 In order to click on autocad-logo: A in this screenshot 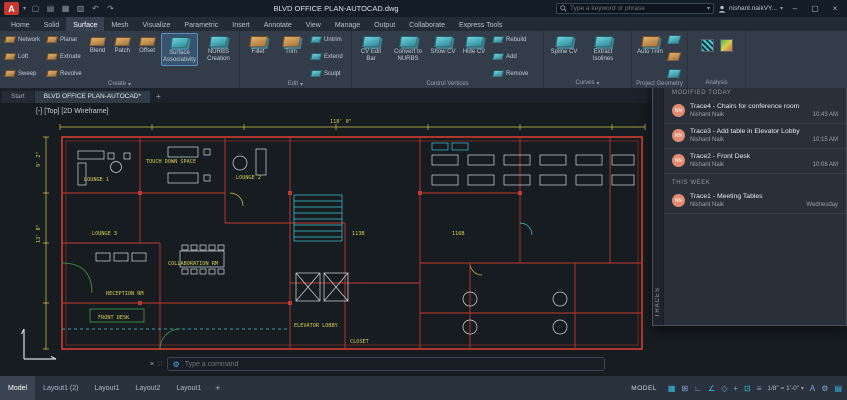, I will do `click(11, 8)`.